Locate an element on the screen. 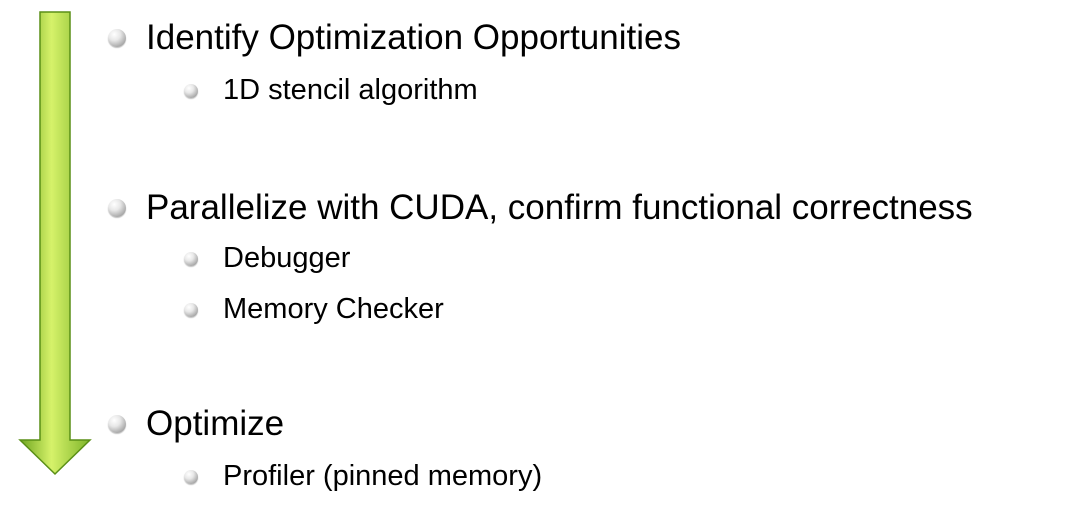 Image resolution: width=1070 pixels, height=510 pixels. substep-memory-checker: Memory Checker is located at coordinates (314, 309).